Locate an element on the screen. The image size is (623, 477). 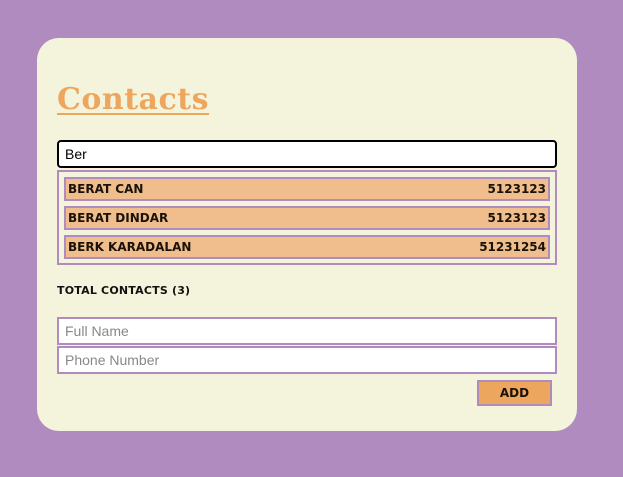
list-item: BERK KARADALAN 51231254 is located at coordinates (307, 247).